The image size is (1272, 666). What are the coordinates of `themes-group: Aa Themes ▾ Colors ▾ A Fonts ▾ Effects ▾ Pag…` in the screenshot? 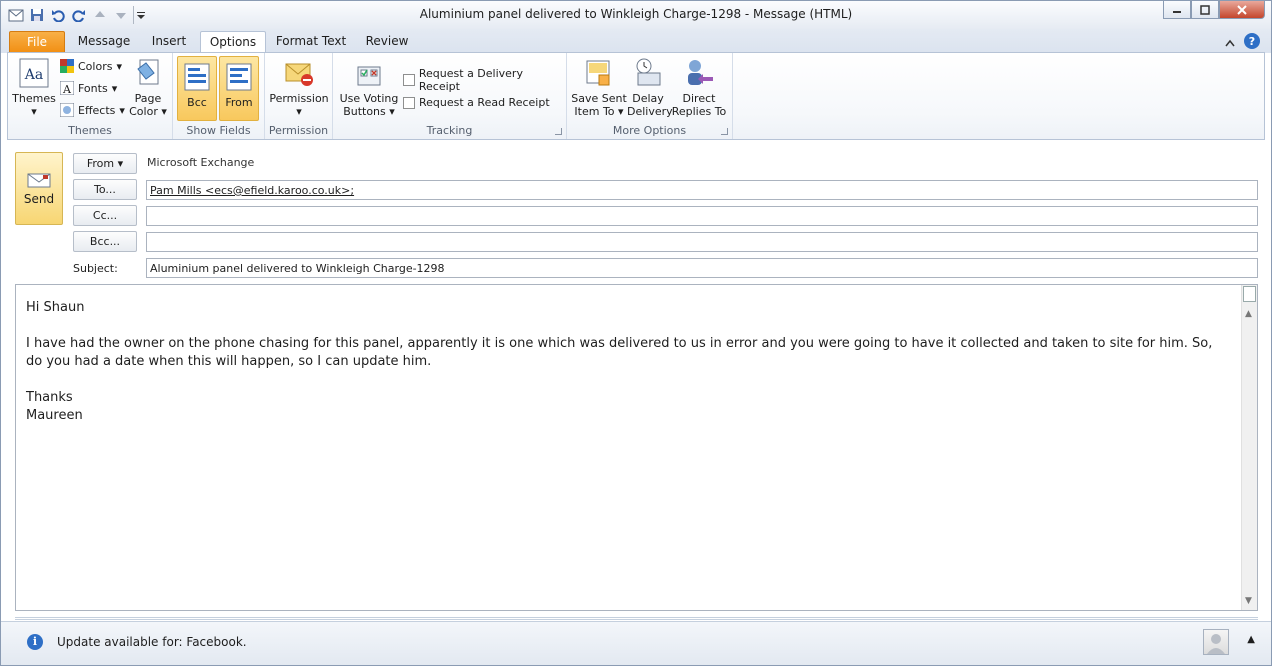 It's located at (90, 96).